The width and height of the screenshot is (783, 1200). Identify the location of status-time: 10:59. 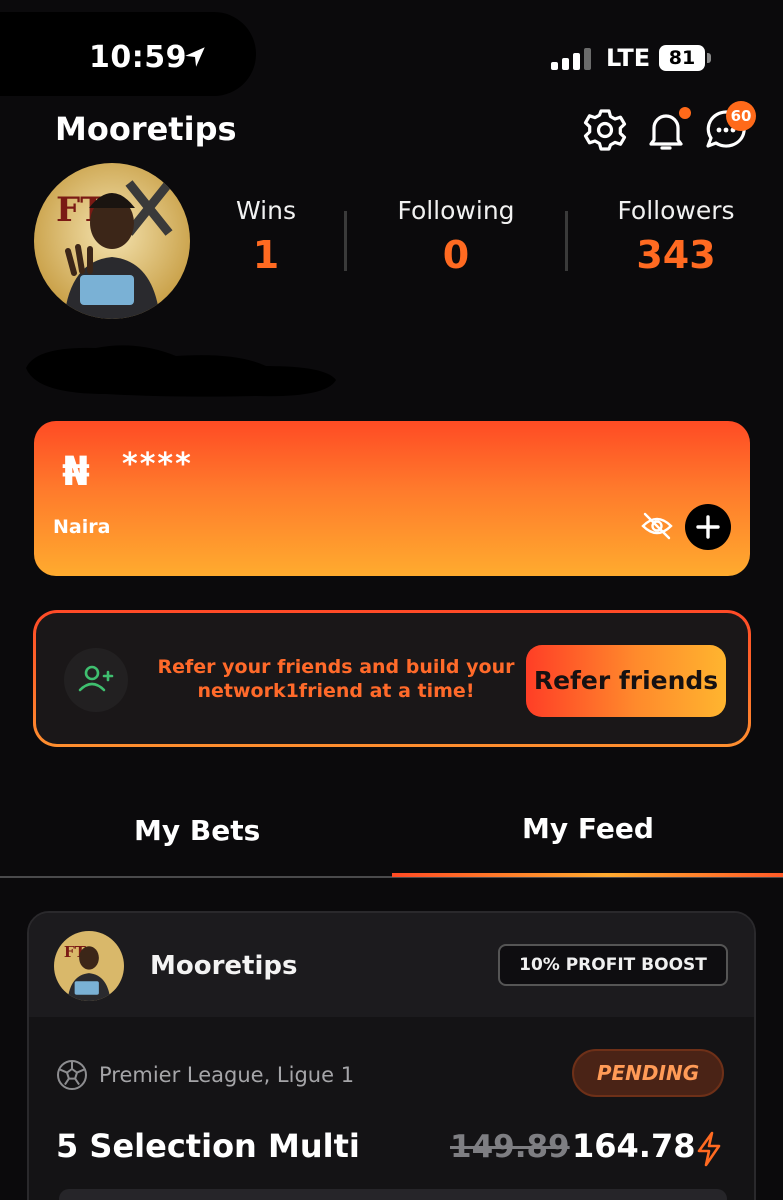
(138, 57).